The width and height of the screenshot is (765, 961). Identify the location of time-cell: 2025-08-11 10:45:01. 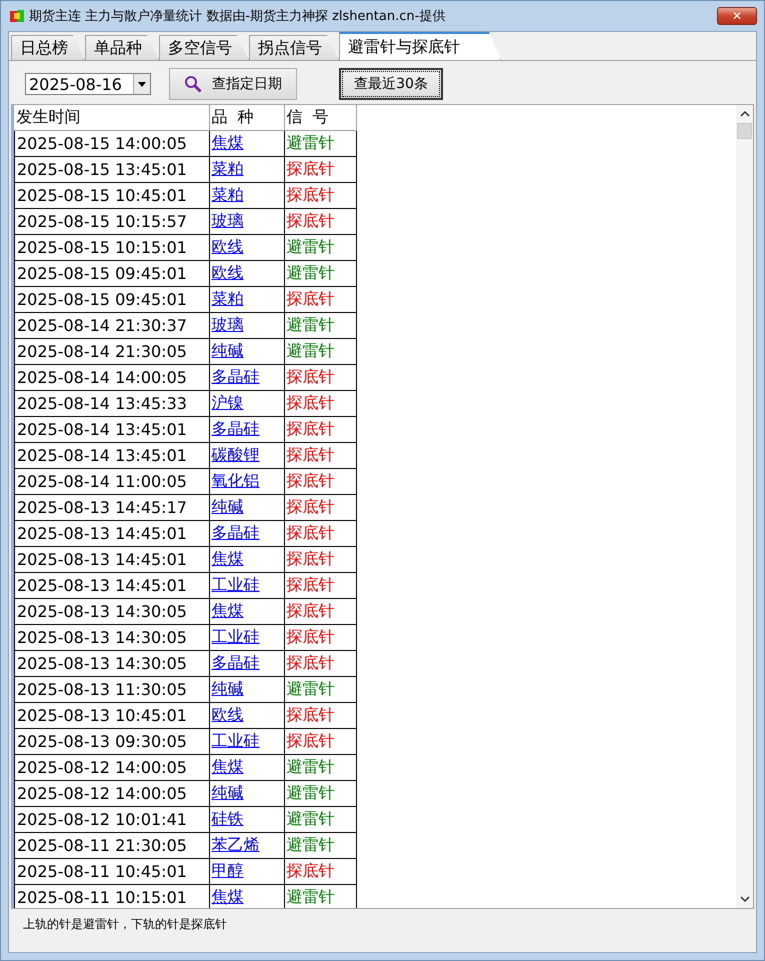
(111, 871).